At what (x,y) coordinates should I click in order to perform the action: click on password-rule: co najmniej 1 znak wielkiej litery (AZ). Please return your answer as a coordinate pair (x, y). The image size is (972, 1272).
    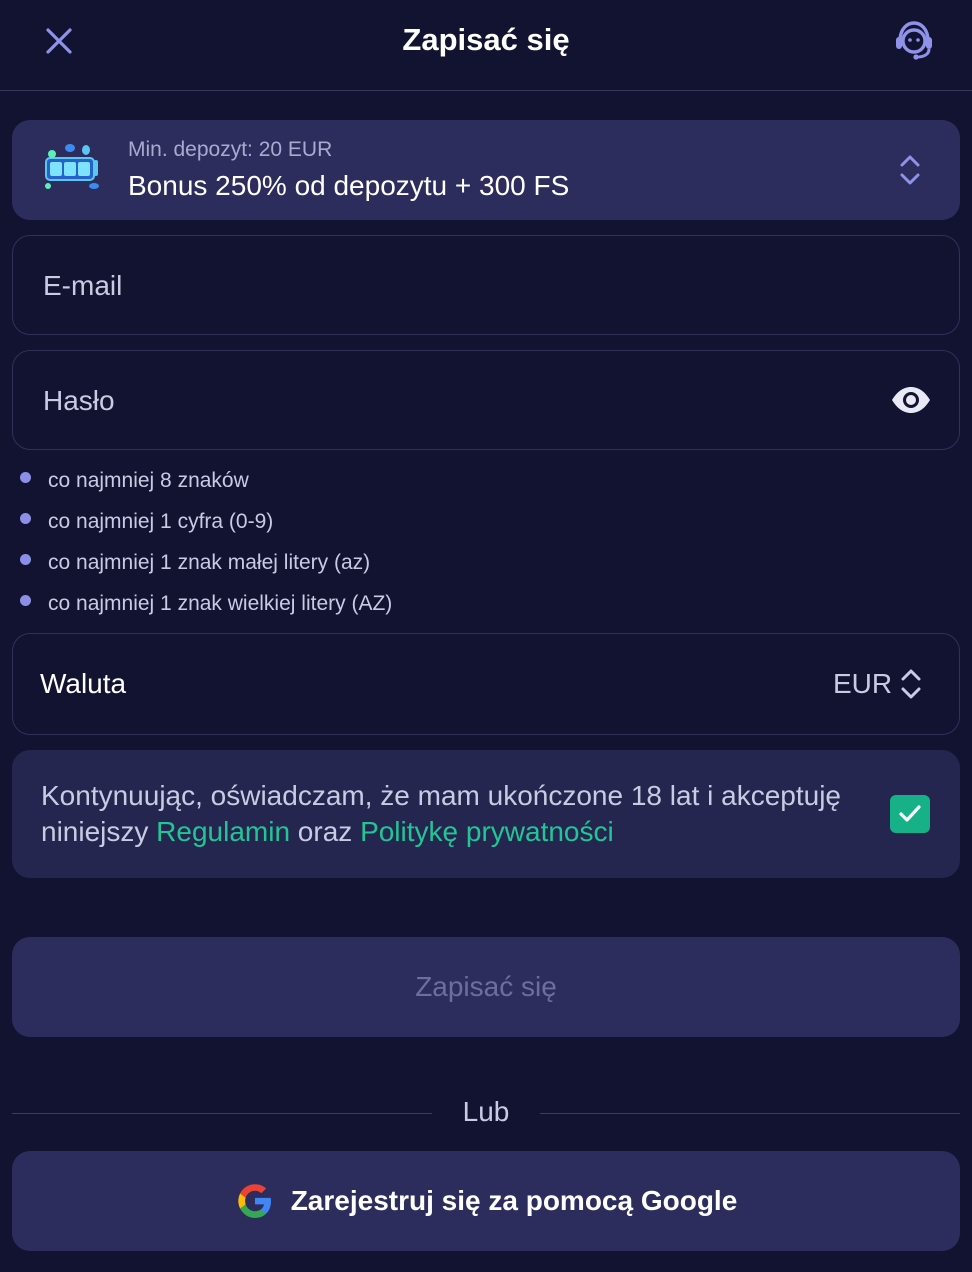
    Looking at the image, I should click on (206, 604).